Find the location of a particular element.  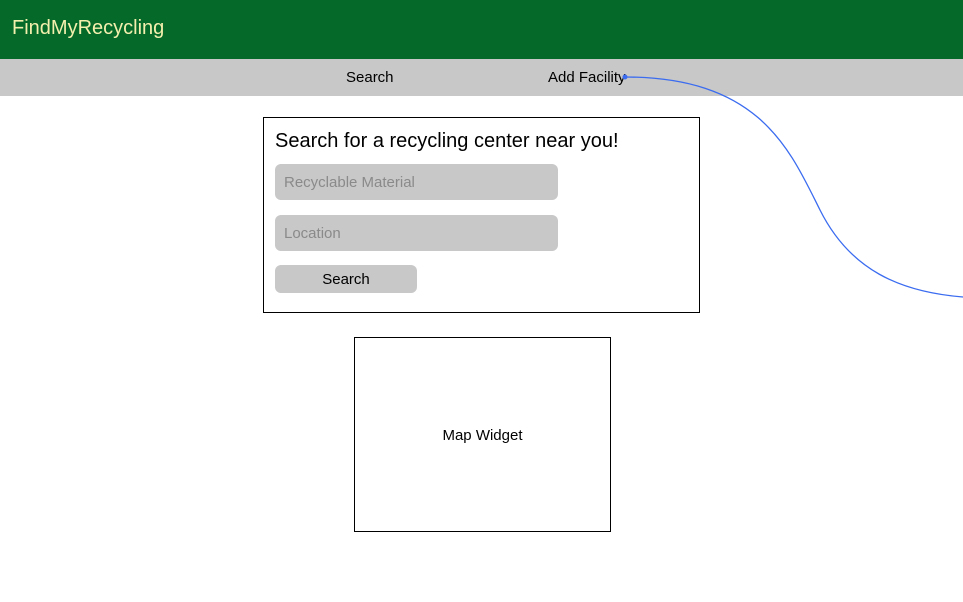

nav-item-search: Search is located at coordinates (370, 77).